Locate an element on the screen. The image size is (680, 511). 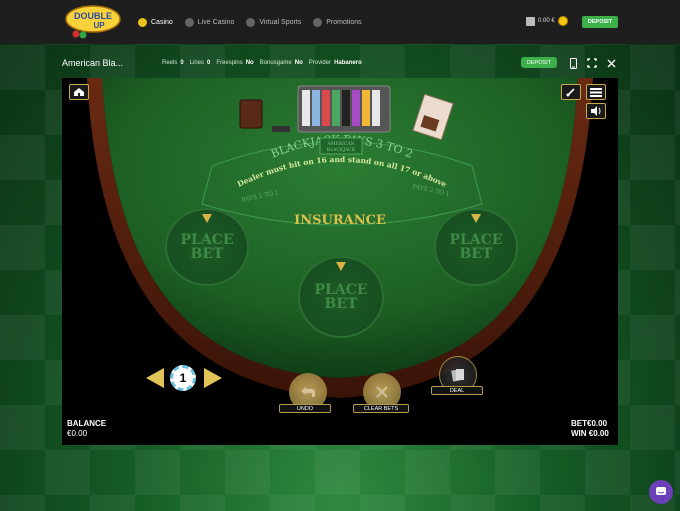
table-logo-line2: BLACKJACK is located at coordinates (341, 150).